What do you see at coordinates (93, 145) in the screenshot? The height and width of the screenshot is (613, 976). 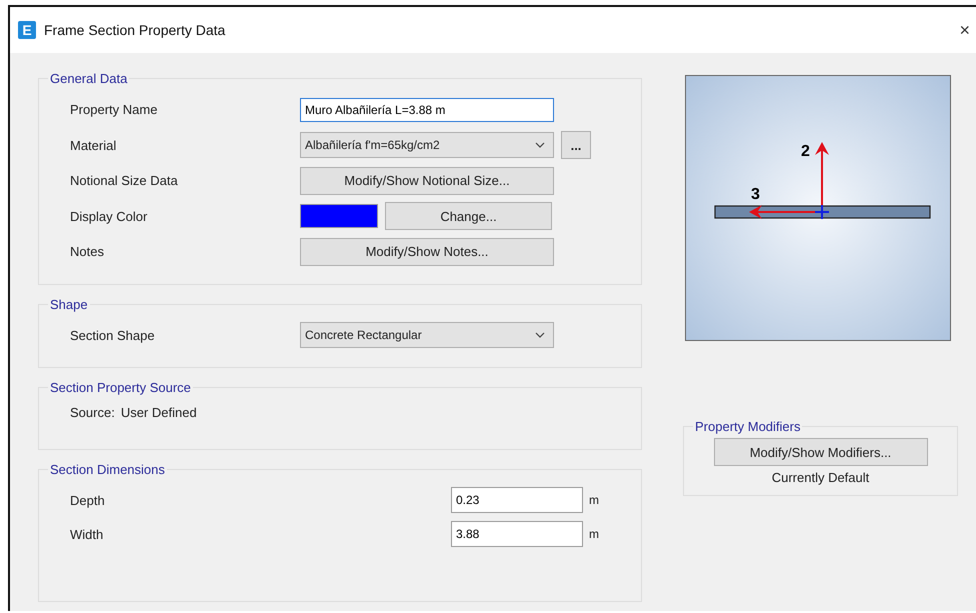 I see `field-label: Material` at bounding box center [93, 145].